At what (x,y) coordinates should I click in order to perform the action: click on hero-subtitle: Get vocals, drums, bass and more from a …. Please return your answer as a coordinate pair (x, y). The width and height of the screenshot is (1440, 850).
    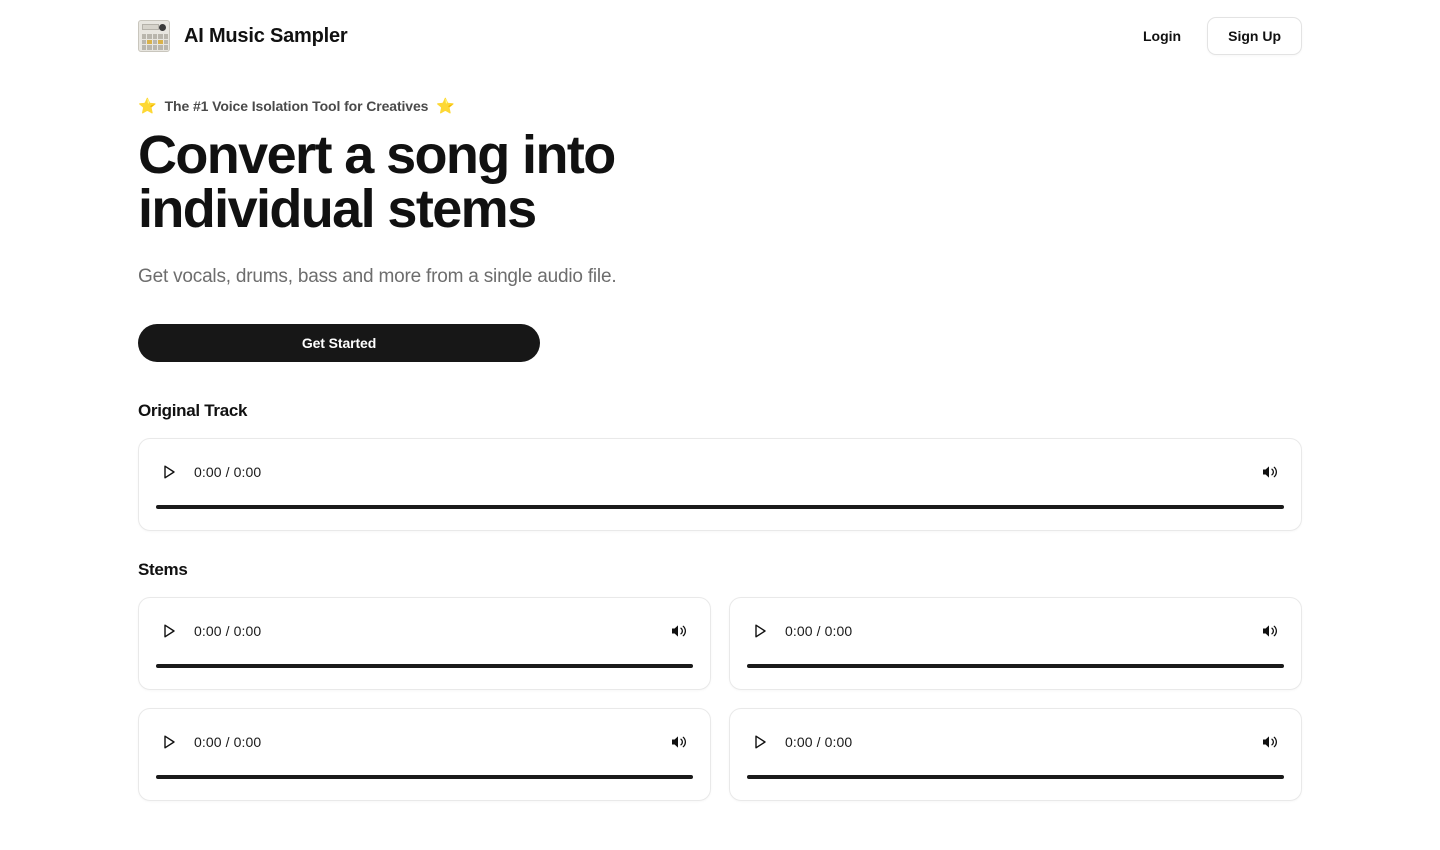
    Looking at the image, I should click on (377, 276).